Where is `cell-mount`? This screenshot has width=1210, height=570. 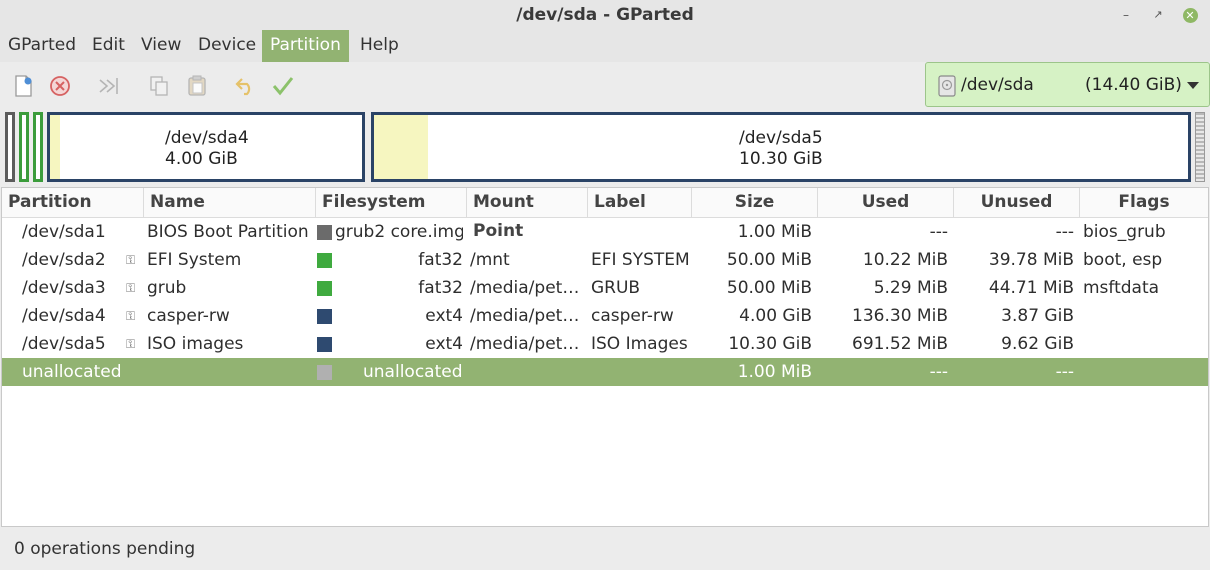 cell-mount is located at coordinates (529, 232).